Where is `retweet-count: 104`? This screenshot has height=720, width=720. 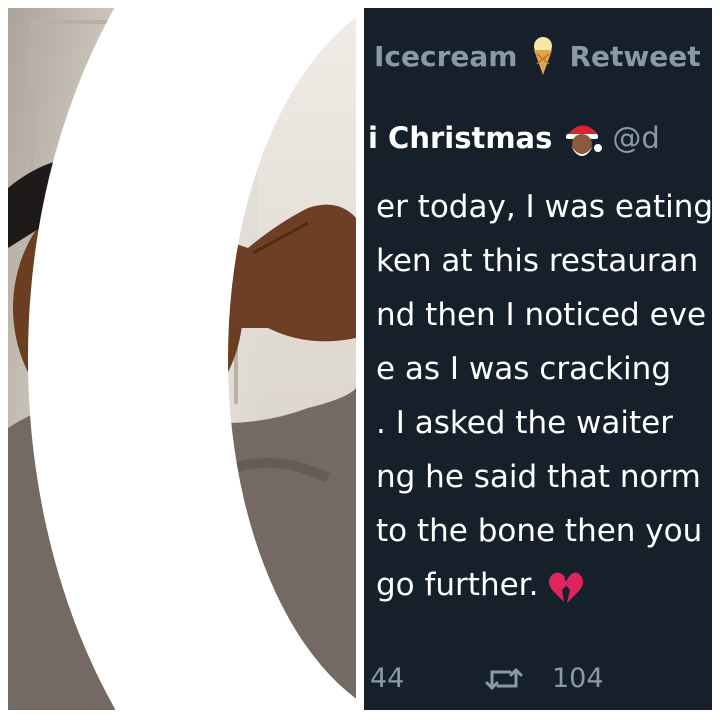
retweet-count: 104 is located at coordinates (578, 678).